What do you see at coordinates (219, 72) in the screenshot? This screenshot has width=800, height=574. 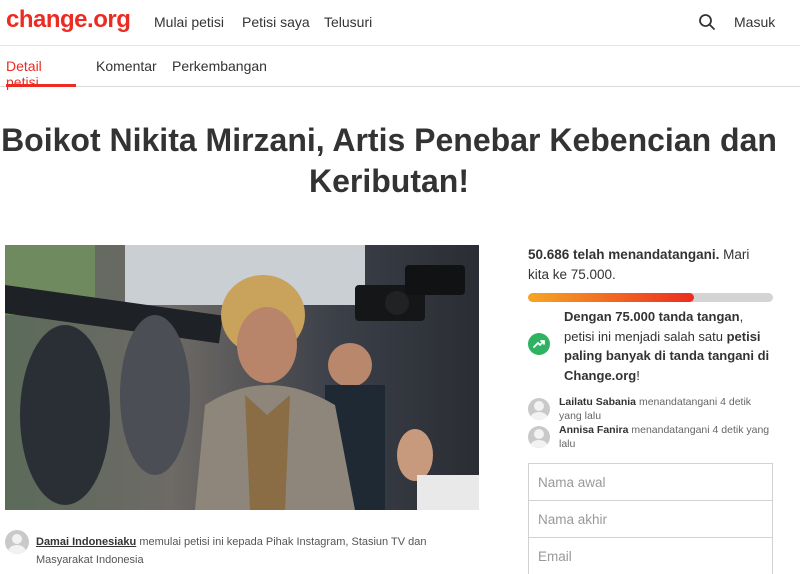 I see `tab-updates: Perkembangan` at bounding box center [219, 72].